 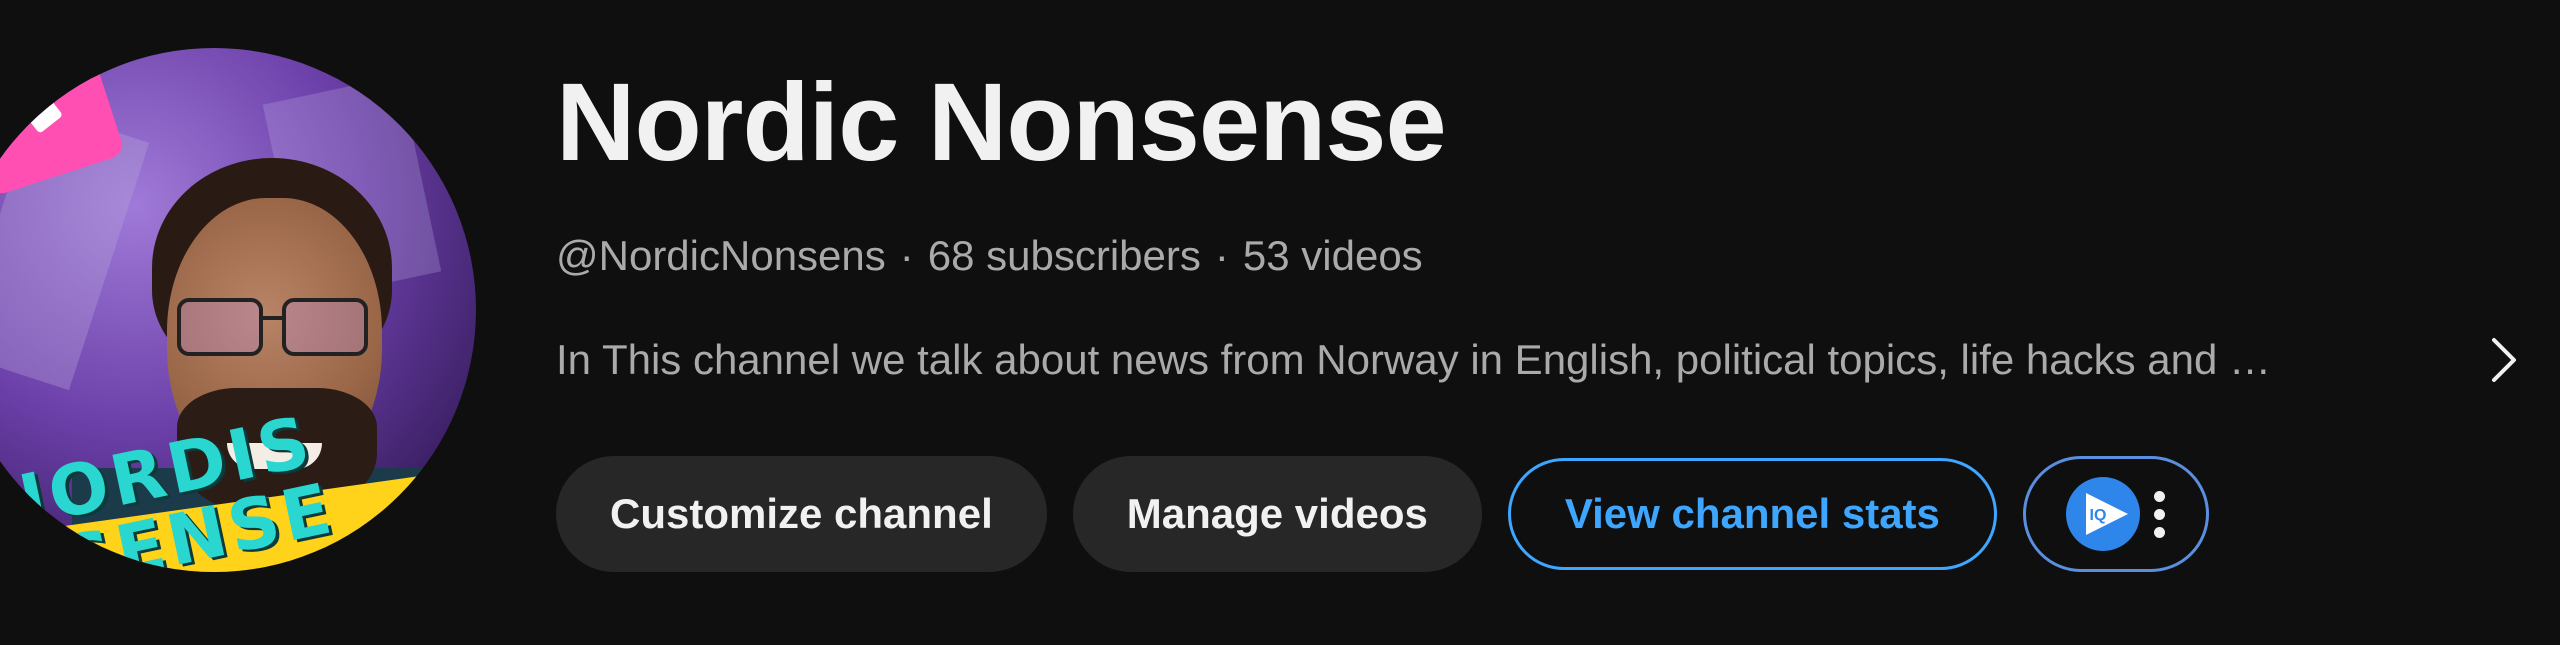 I want to click on manage-videos-button: Manage videos, so click(x=1277, y=514).